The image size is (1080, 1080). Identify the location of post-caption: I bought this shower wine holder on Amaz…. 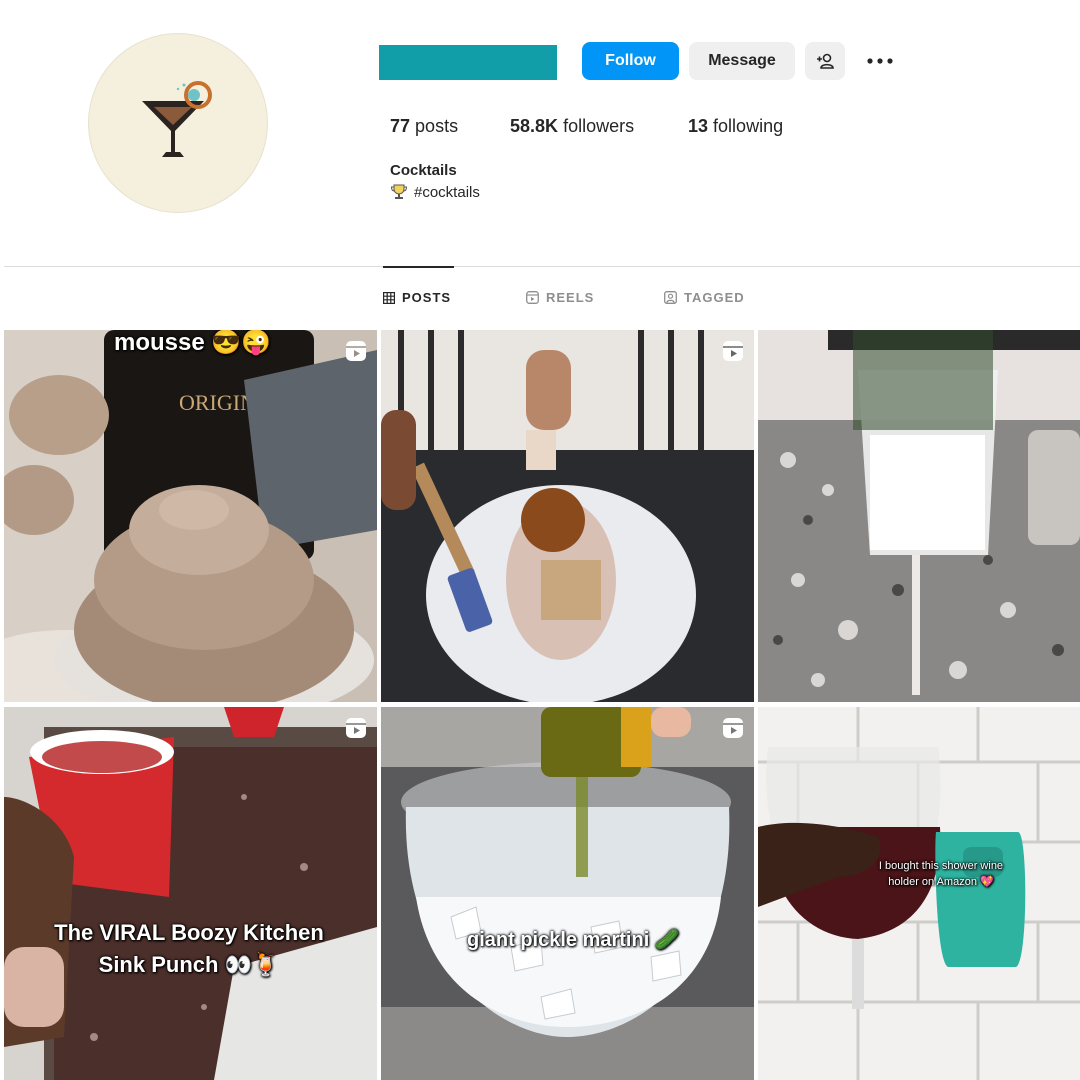
(941, 874).